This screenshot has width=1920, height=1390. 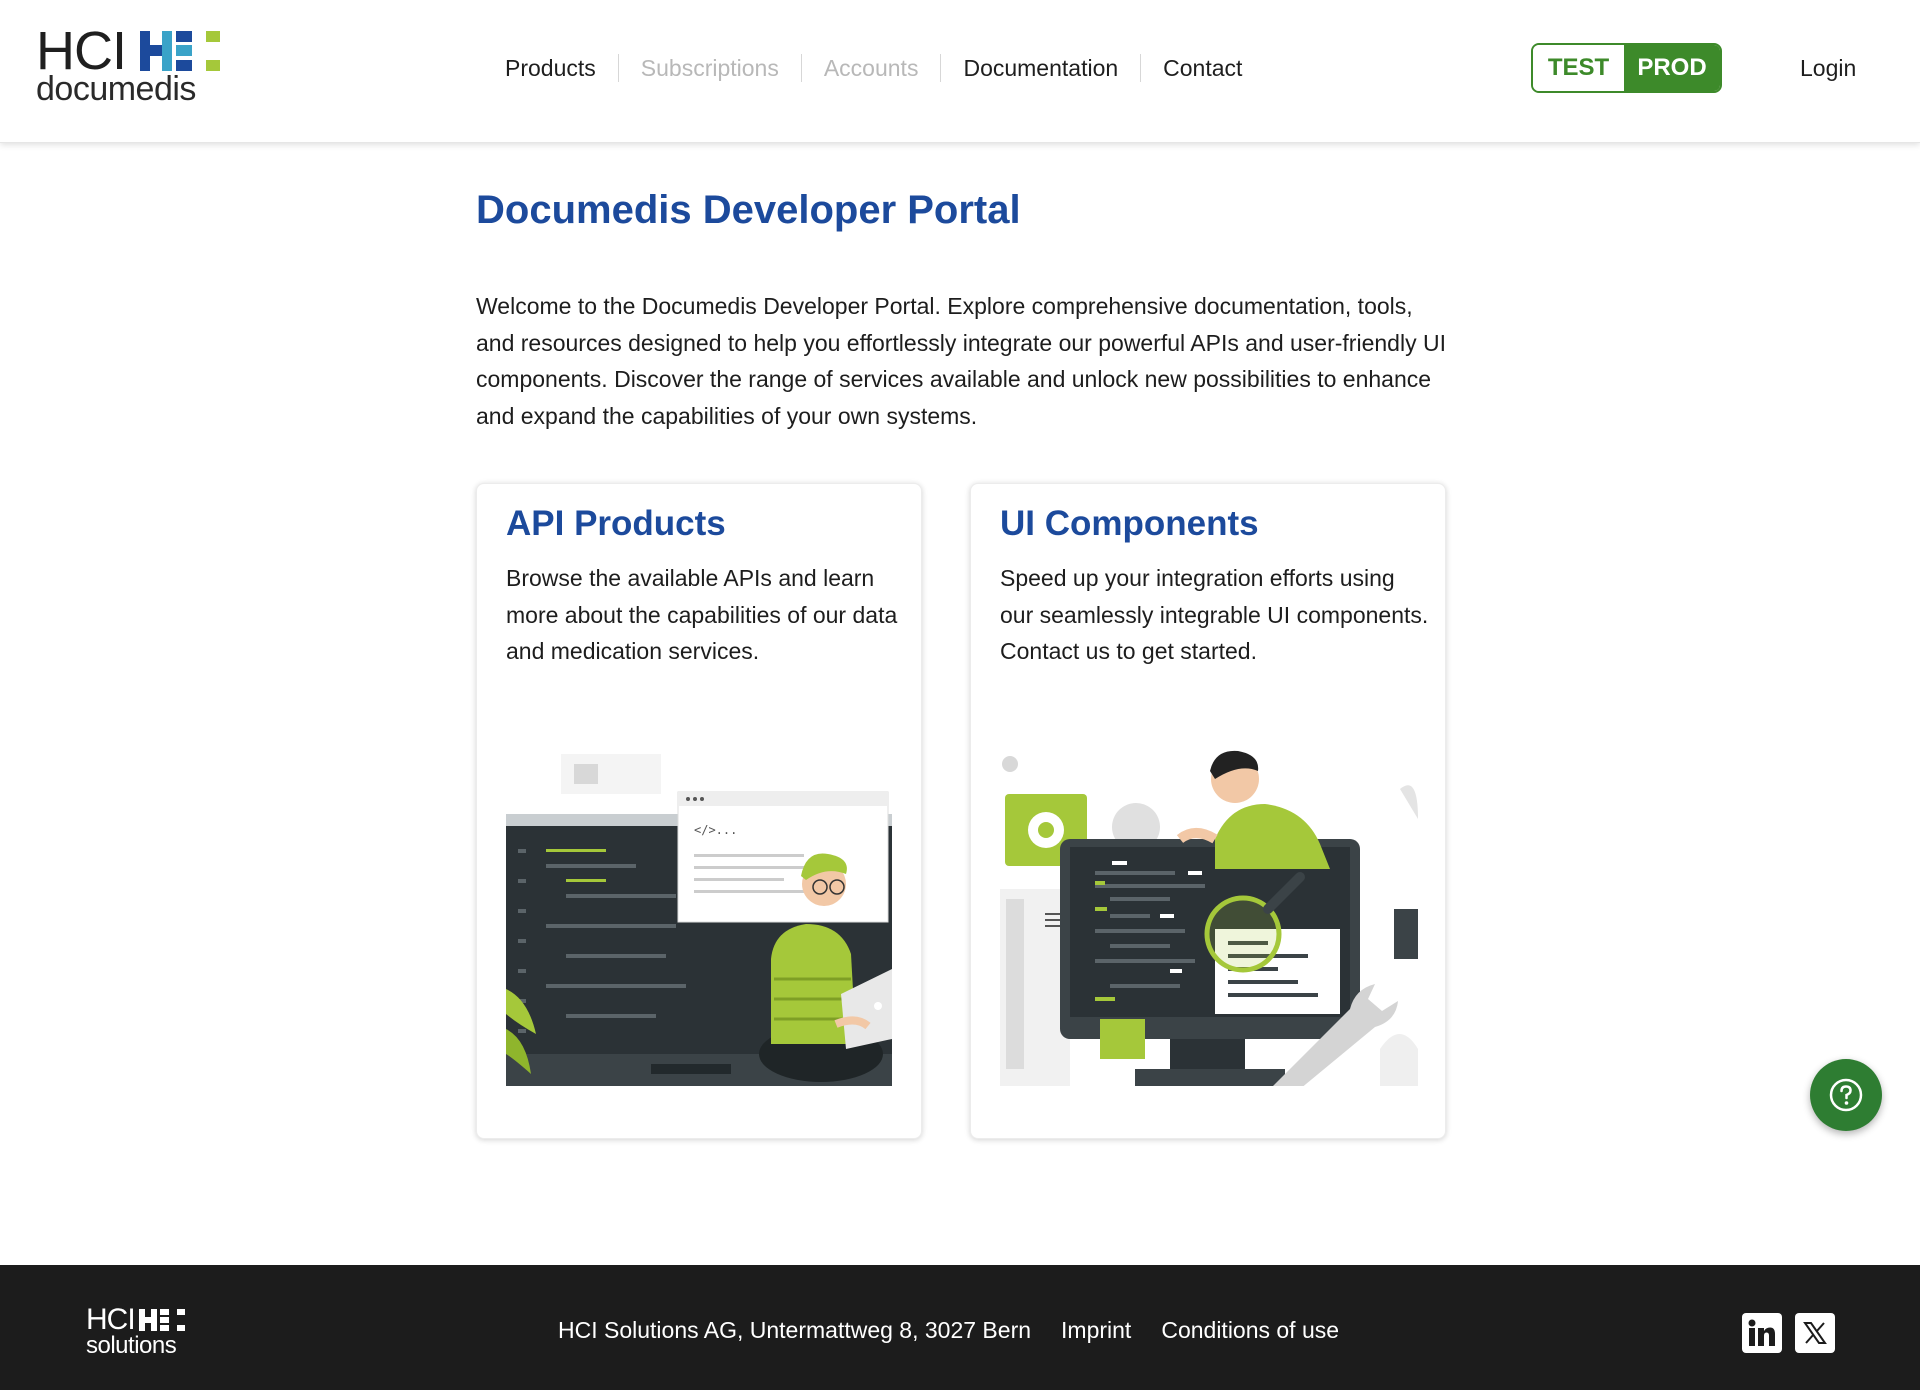 I want to click on nav-item-subscriptions: Subscriptions, so click(x=709, y=68).